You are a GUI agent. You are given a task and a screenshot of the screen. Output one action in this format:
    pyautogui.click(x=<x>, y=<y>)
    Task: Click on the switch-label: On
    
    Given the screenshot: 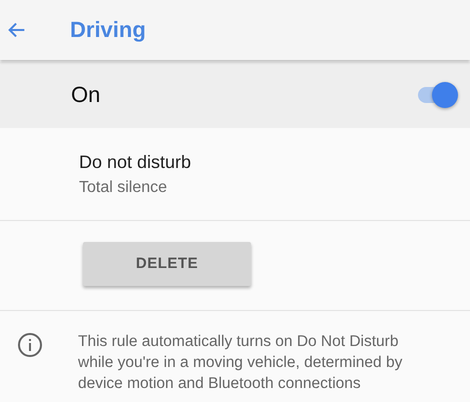 What is the action you would take?
    pyautogui.click(x=85, y=95)
    